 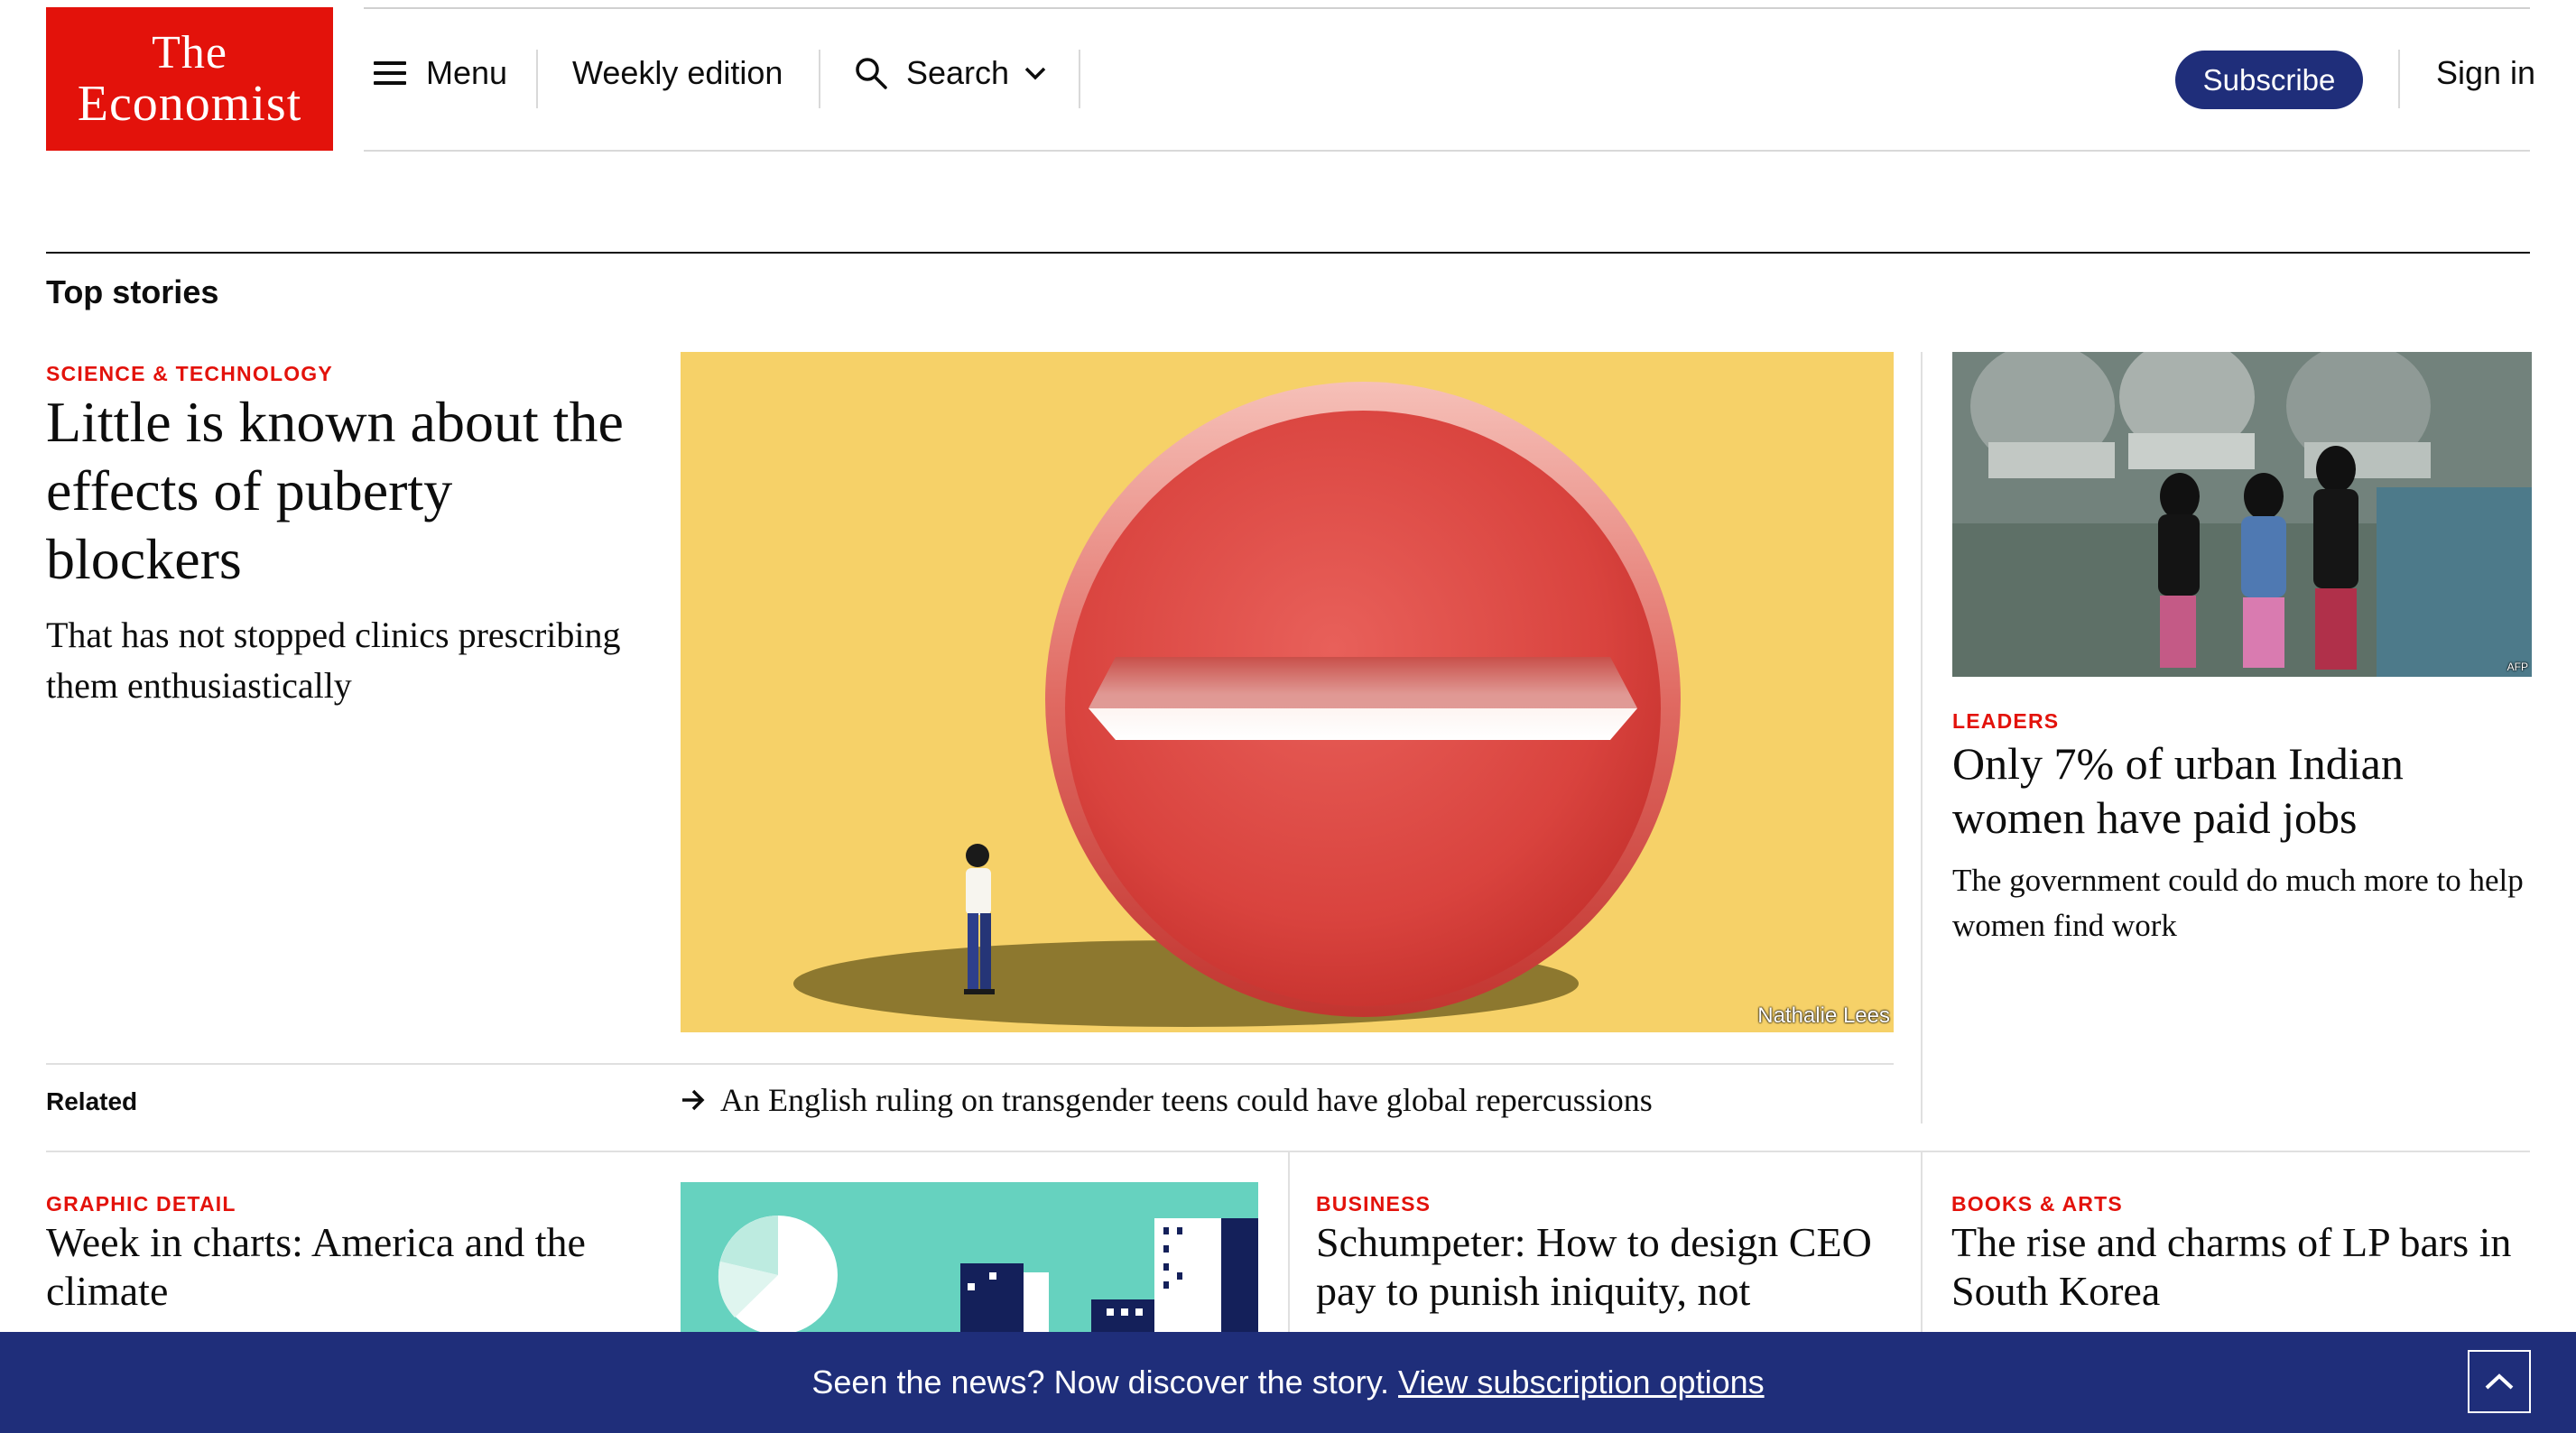 I want to click on weekly-edition-label: Weekly edition, so click(x=677, y=72).